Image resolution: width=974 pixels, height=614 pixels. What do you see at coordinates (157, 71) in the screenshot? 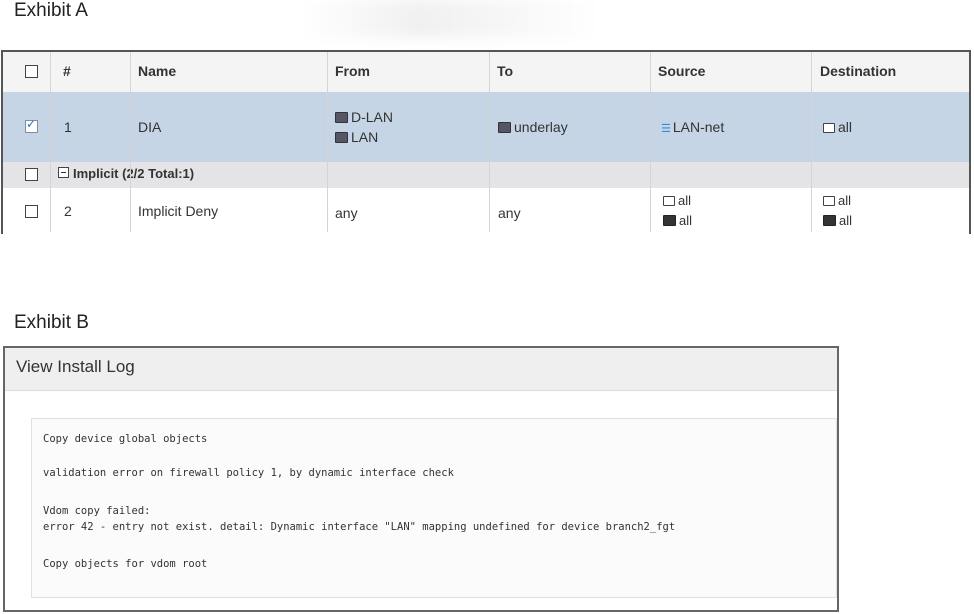
I see `column-header-name: Name` at bounding box center [157, 71].